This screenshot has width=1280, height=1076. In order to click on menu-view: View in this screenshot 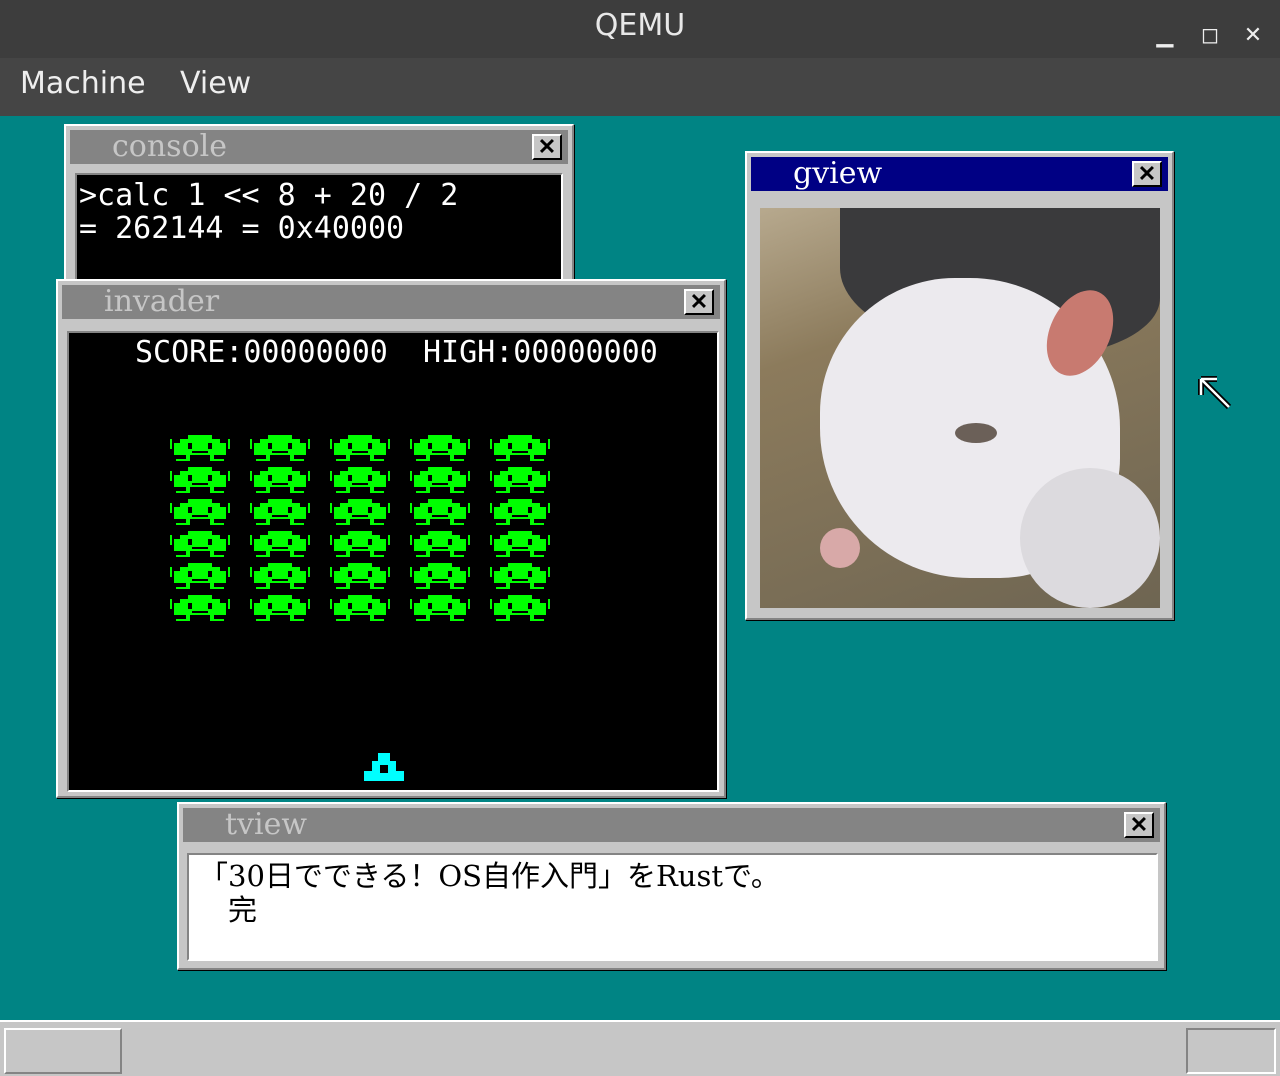, I will do `click(215, 83)`.